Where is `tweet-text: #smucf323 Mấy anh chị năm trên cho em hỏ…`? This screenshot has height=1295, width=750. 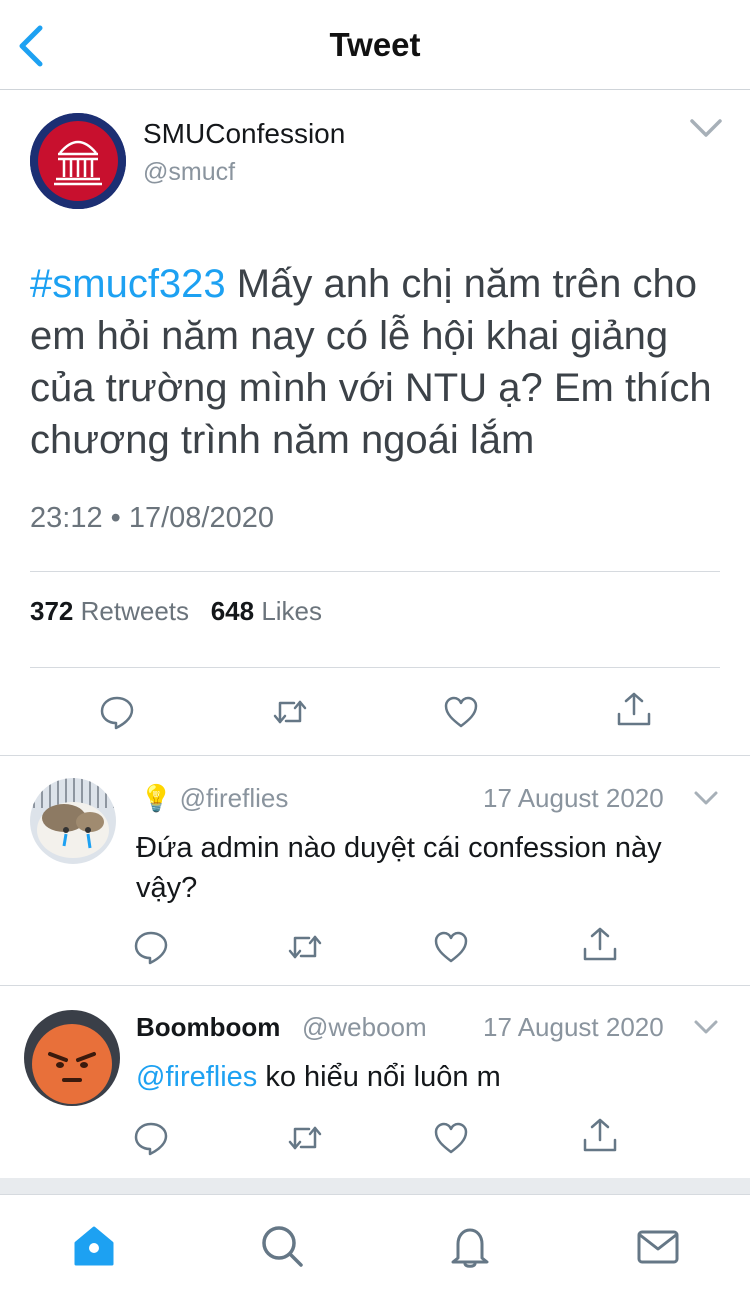 tweet-text: #smucf323 Mấy anh chị năm trên cho em hỏ… is located at coordinates (380, 362).